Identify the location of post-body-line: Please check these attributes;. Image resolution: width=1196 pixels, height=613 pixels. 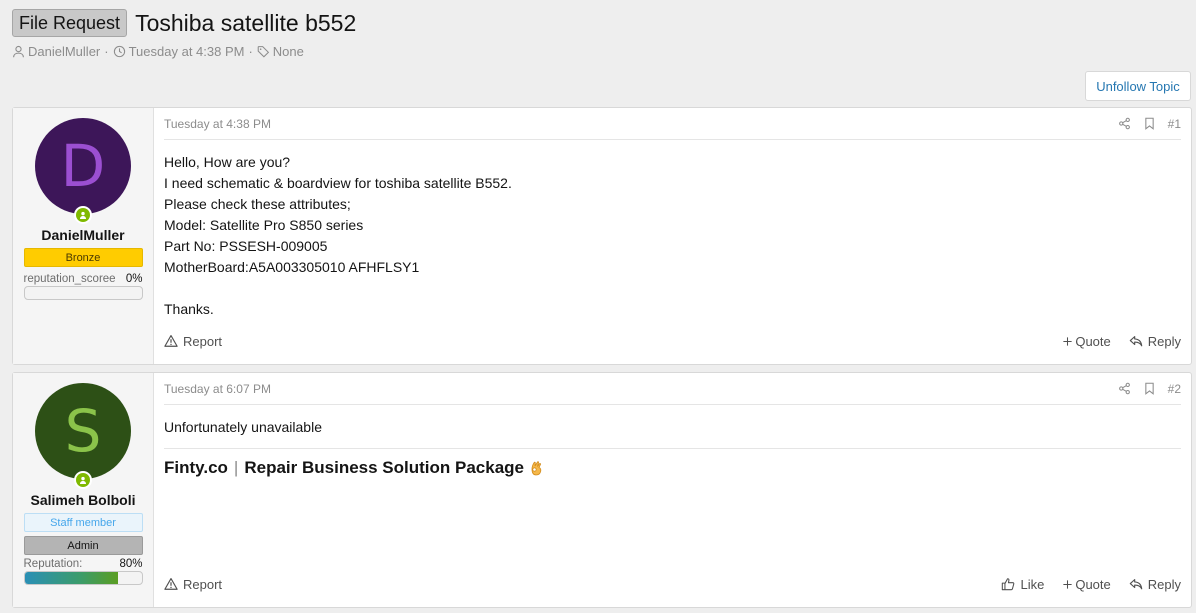
(257, 204).